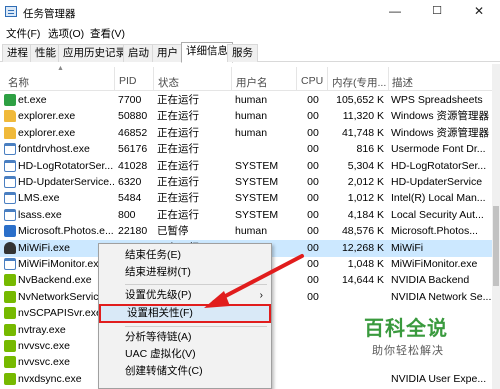  What do you see at coordinates (185, 255) in the screenshot?
I see `menu-item-end-task: 结束任务(E)` at bounding box center [185, 255].